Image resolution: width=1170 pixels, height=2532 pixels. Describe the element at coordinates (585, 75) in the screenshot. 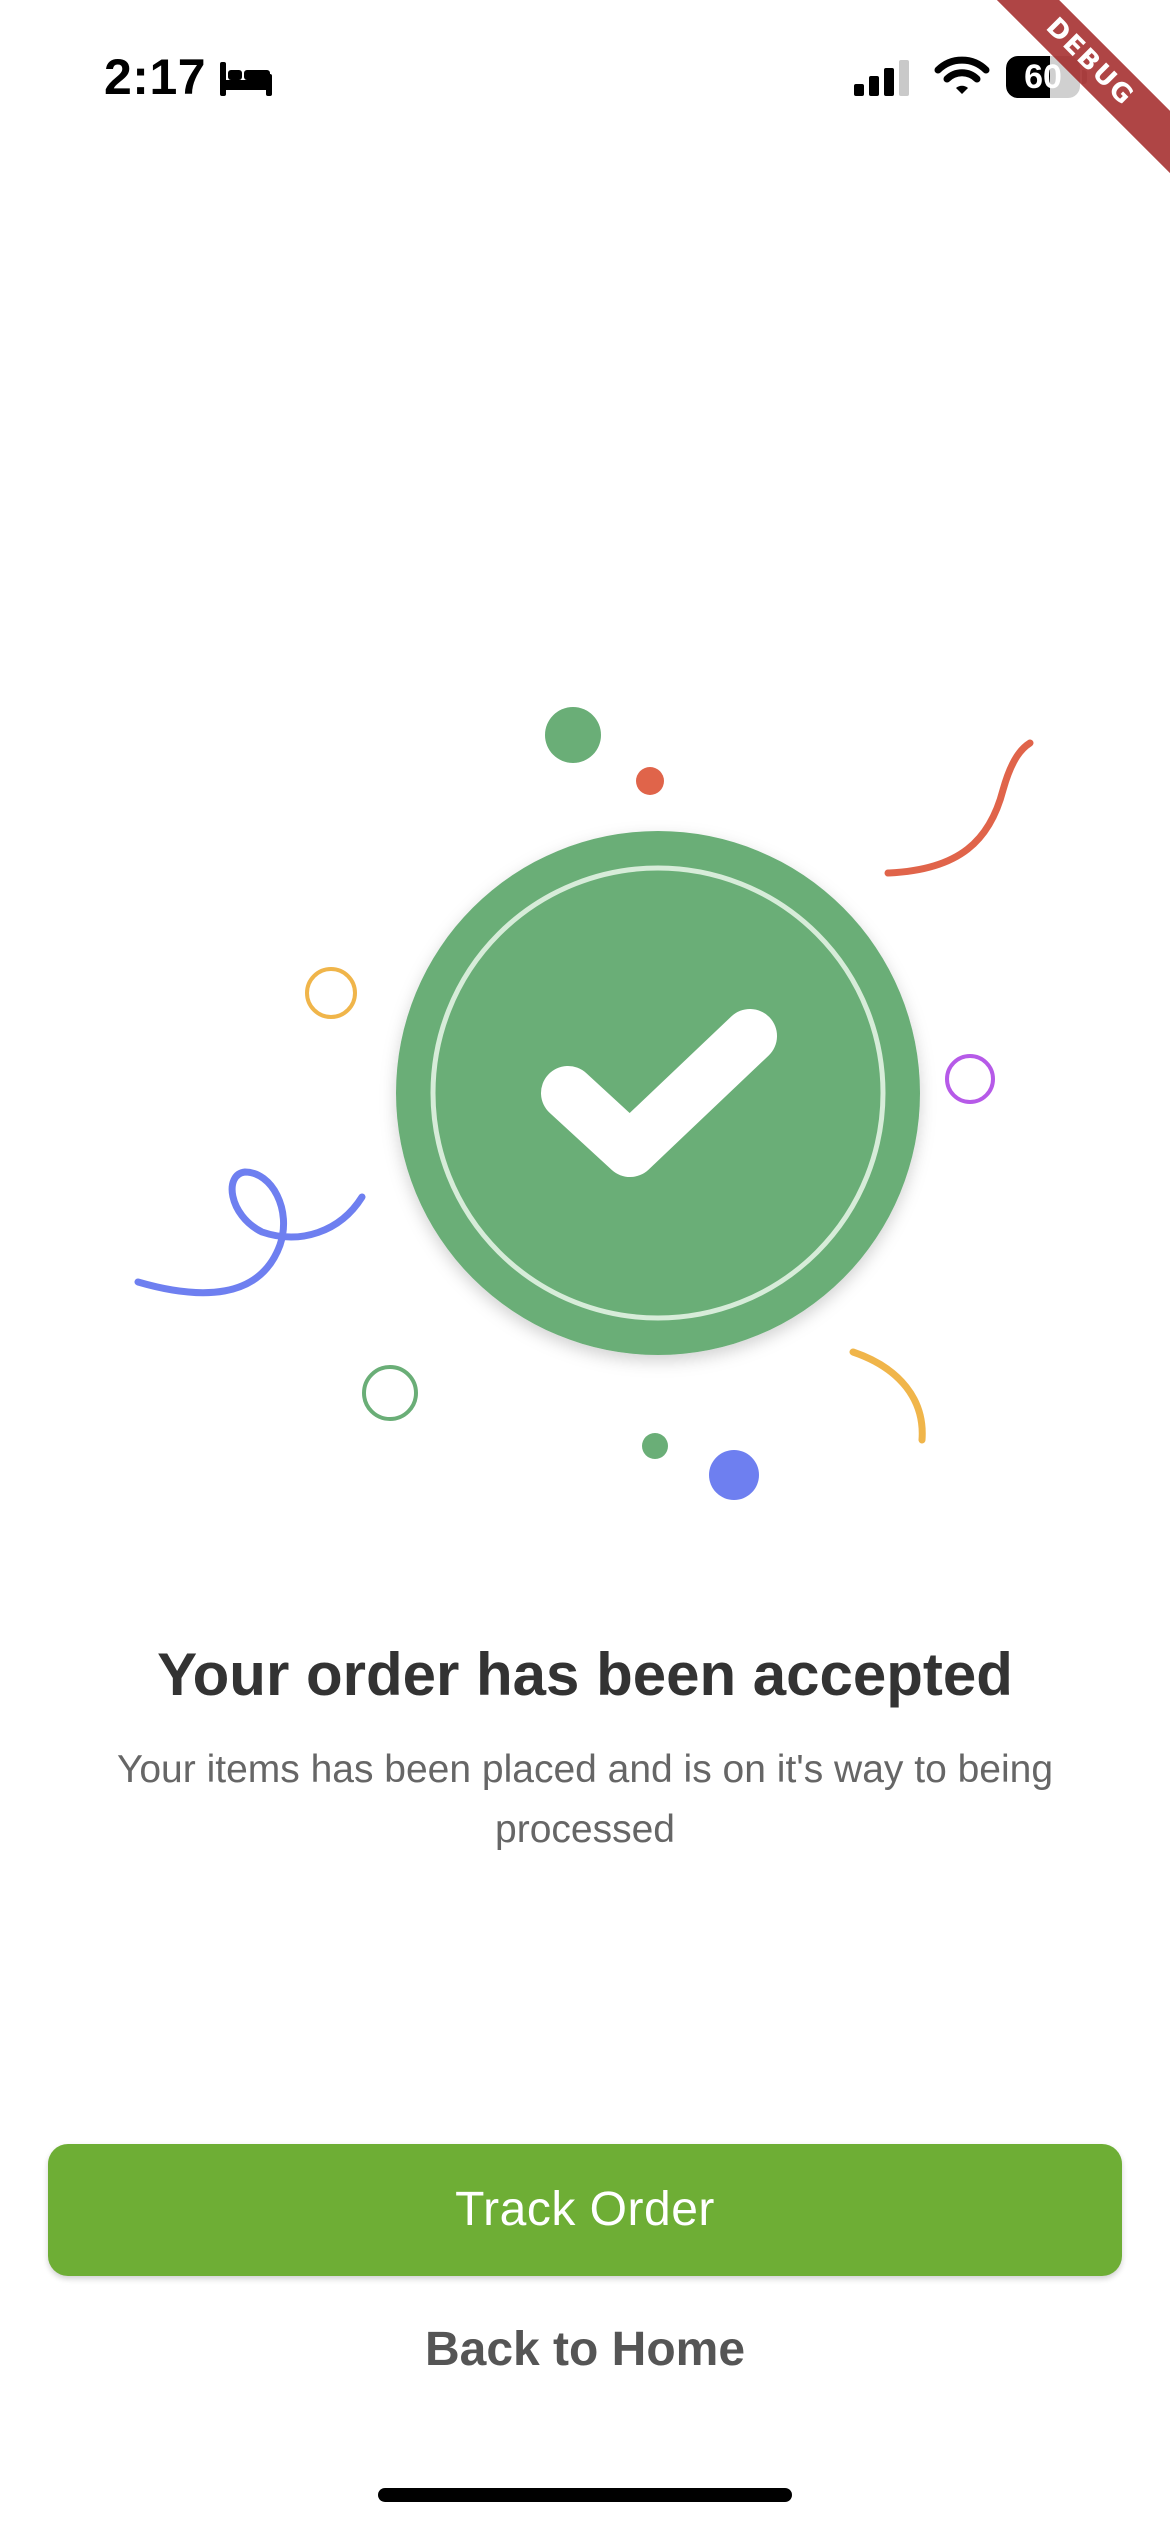

I see `status-bar: 2:17 60` at that location.